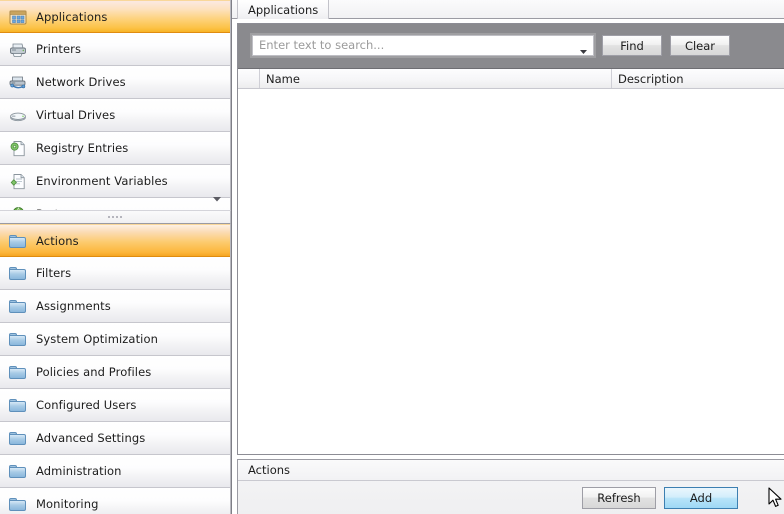  I want to click on printer-icon, so click(18, 49).